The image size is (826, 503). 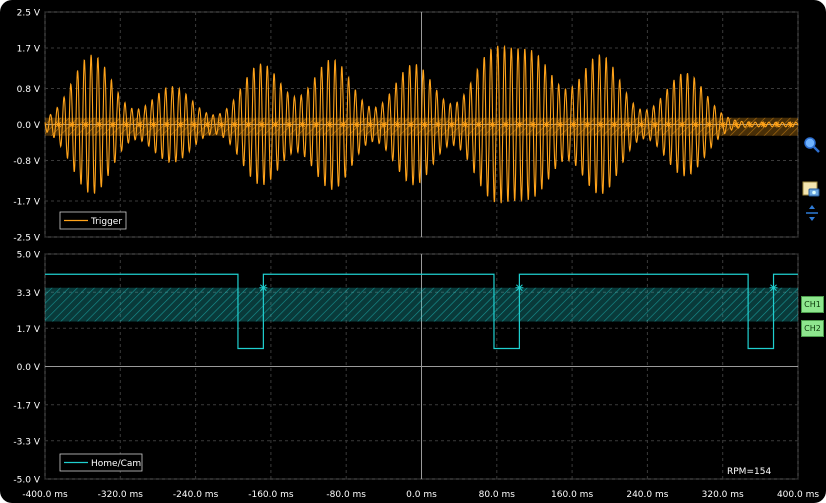 What do you see at coordinates (572, 495) in the screenshot?
I see `x-tick-label: 160.0 ms` at bounding box center [572, 495].